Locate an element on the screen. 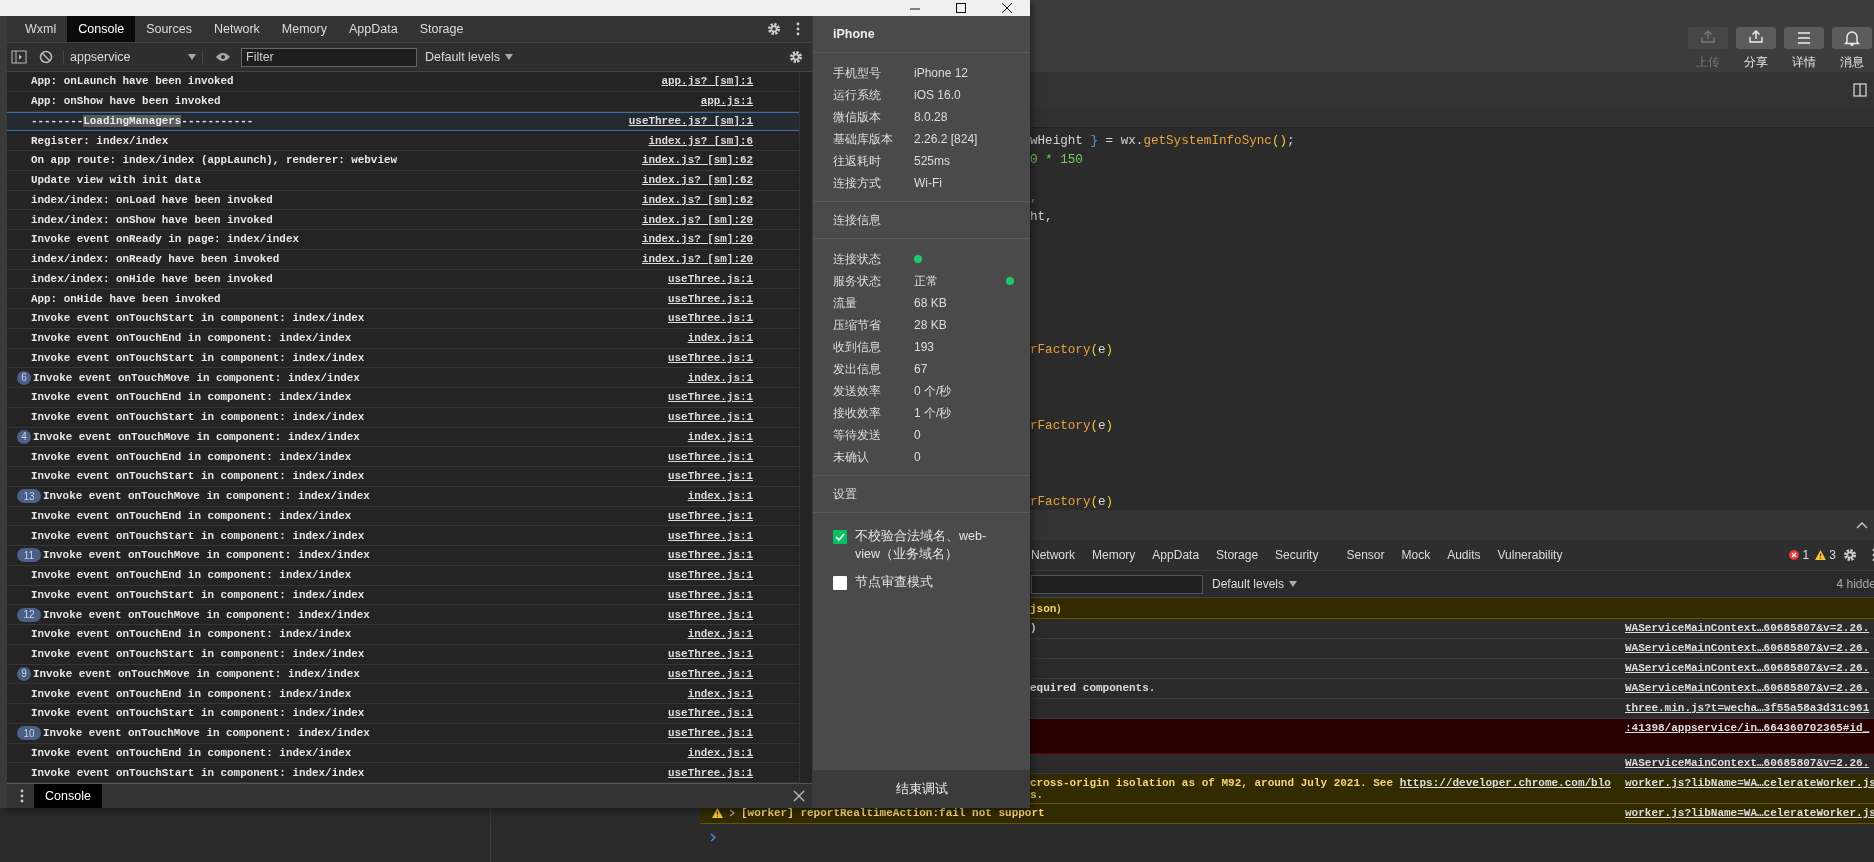 The image size is (1874, 862). split-view-icon is located at coordinates (1860, 89).